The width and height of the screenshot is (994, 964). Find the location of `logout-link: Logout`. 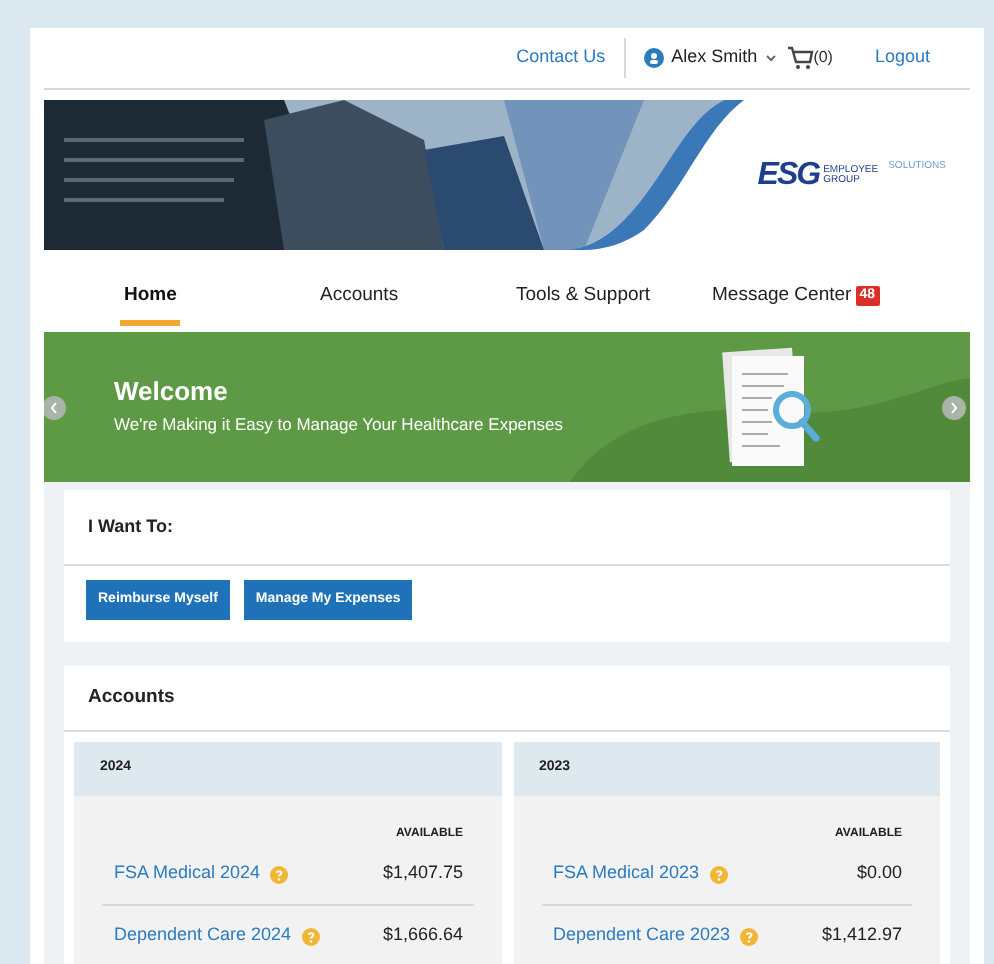

logout-link: Logout is located at coordinates (902, 58).